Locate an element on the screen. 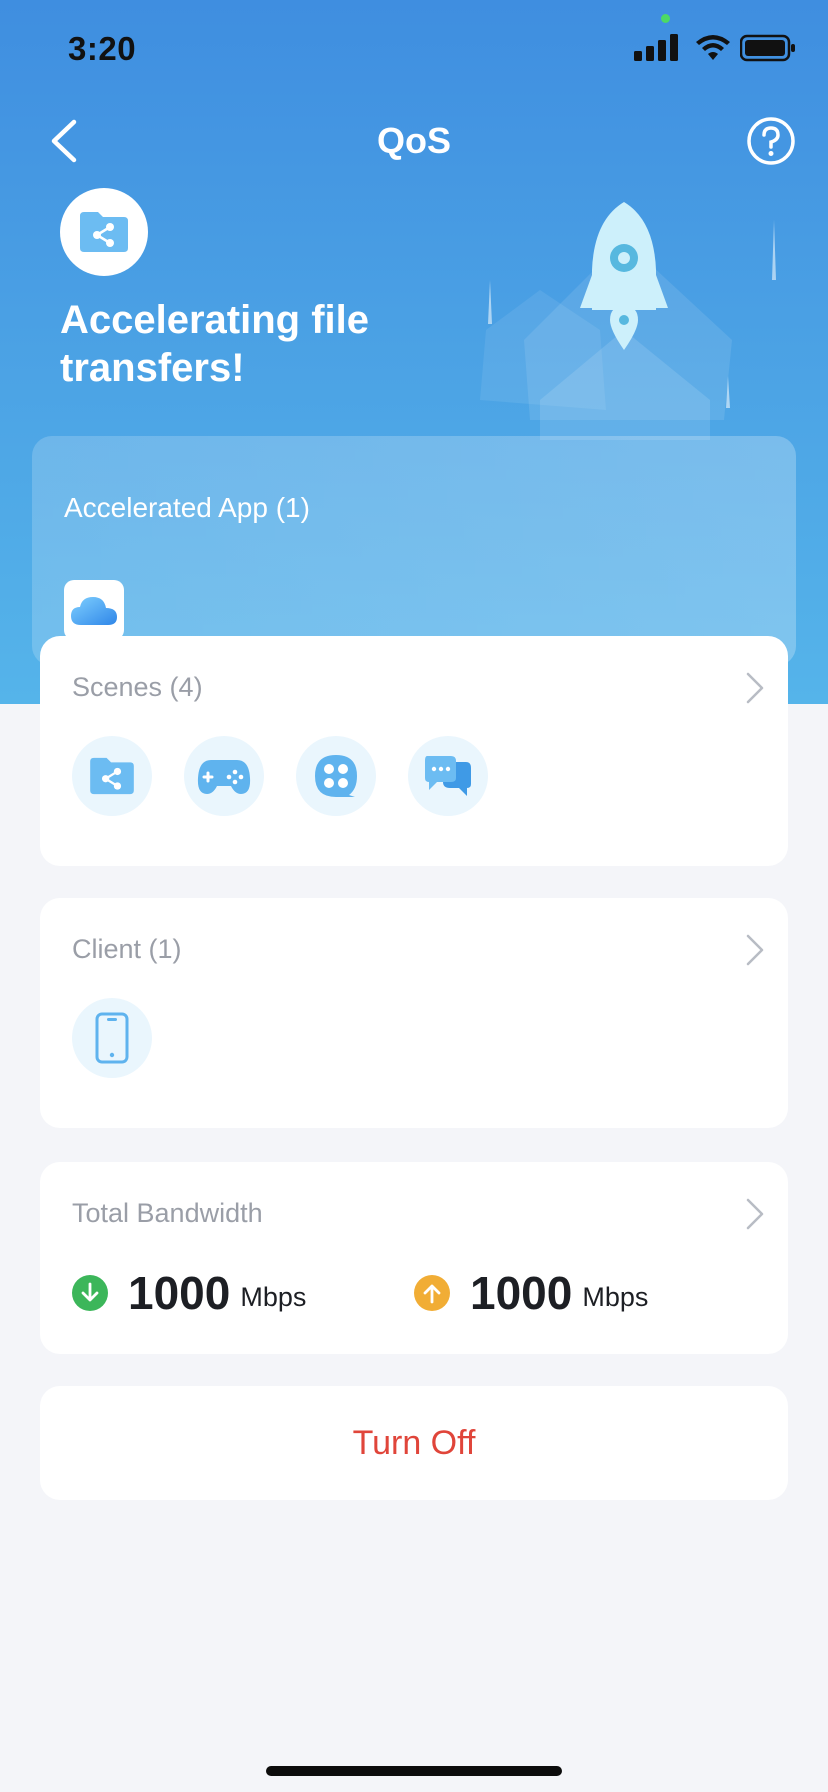 The height and width of the screenshot is (1792, 828). privacy-indicator-dot is located at coordinates (665, 18).